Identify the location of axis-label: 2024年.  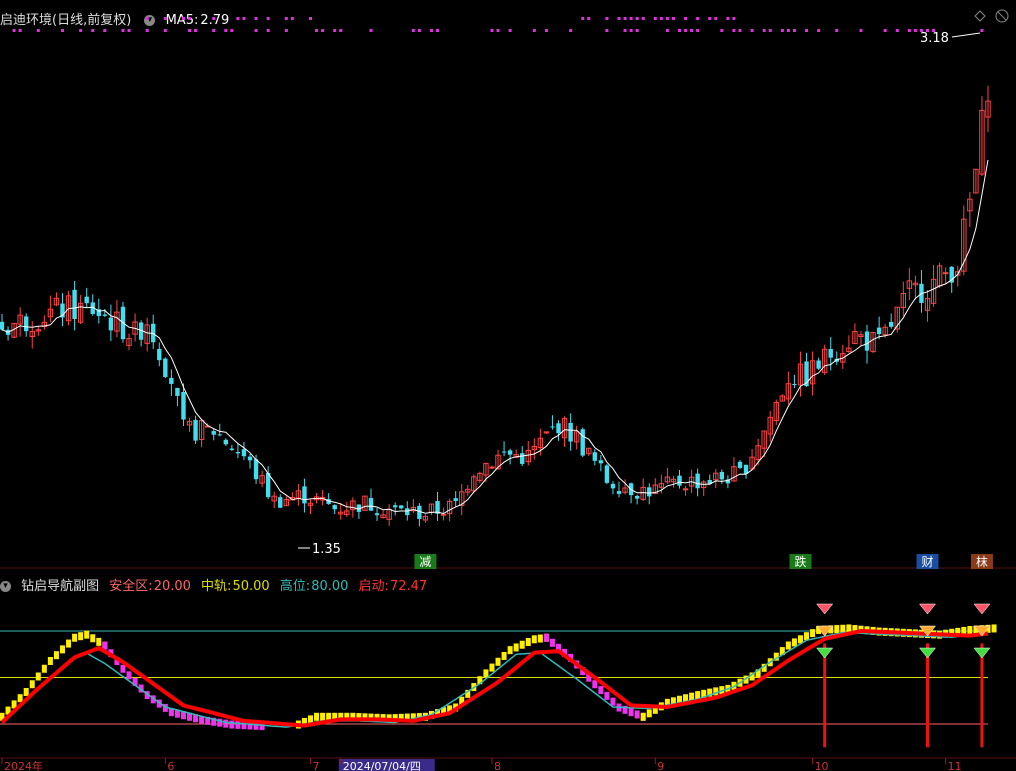
(23, 765).